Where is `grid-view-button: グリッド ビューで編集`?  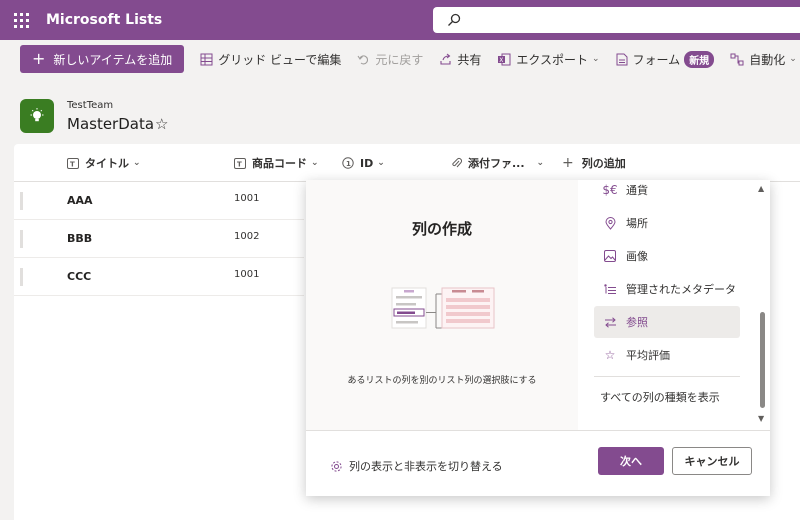
grid-view-button: グリッド ビューで編集 is located at coordinates (270, 59).